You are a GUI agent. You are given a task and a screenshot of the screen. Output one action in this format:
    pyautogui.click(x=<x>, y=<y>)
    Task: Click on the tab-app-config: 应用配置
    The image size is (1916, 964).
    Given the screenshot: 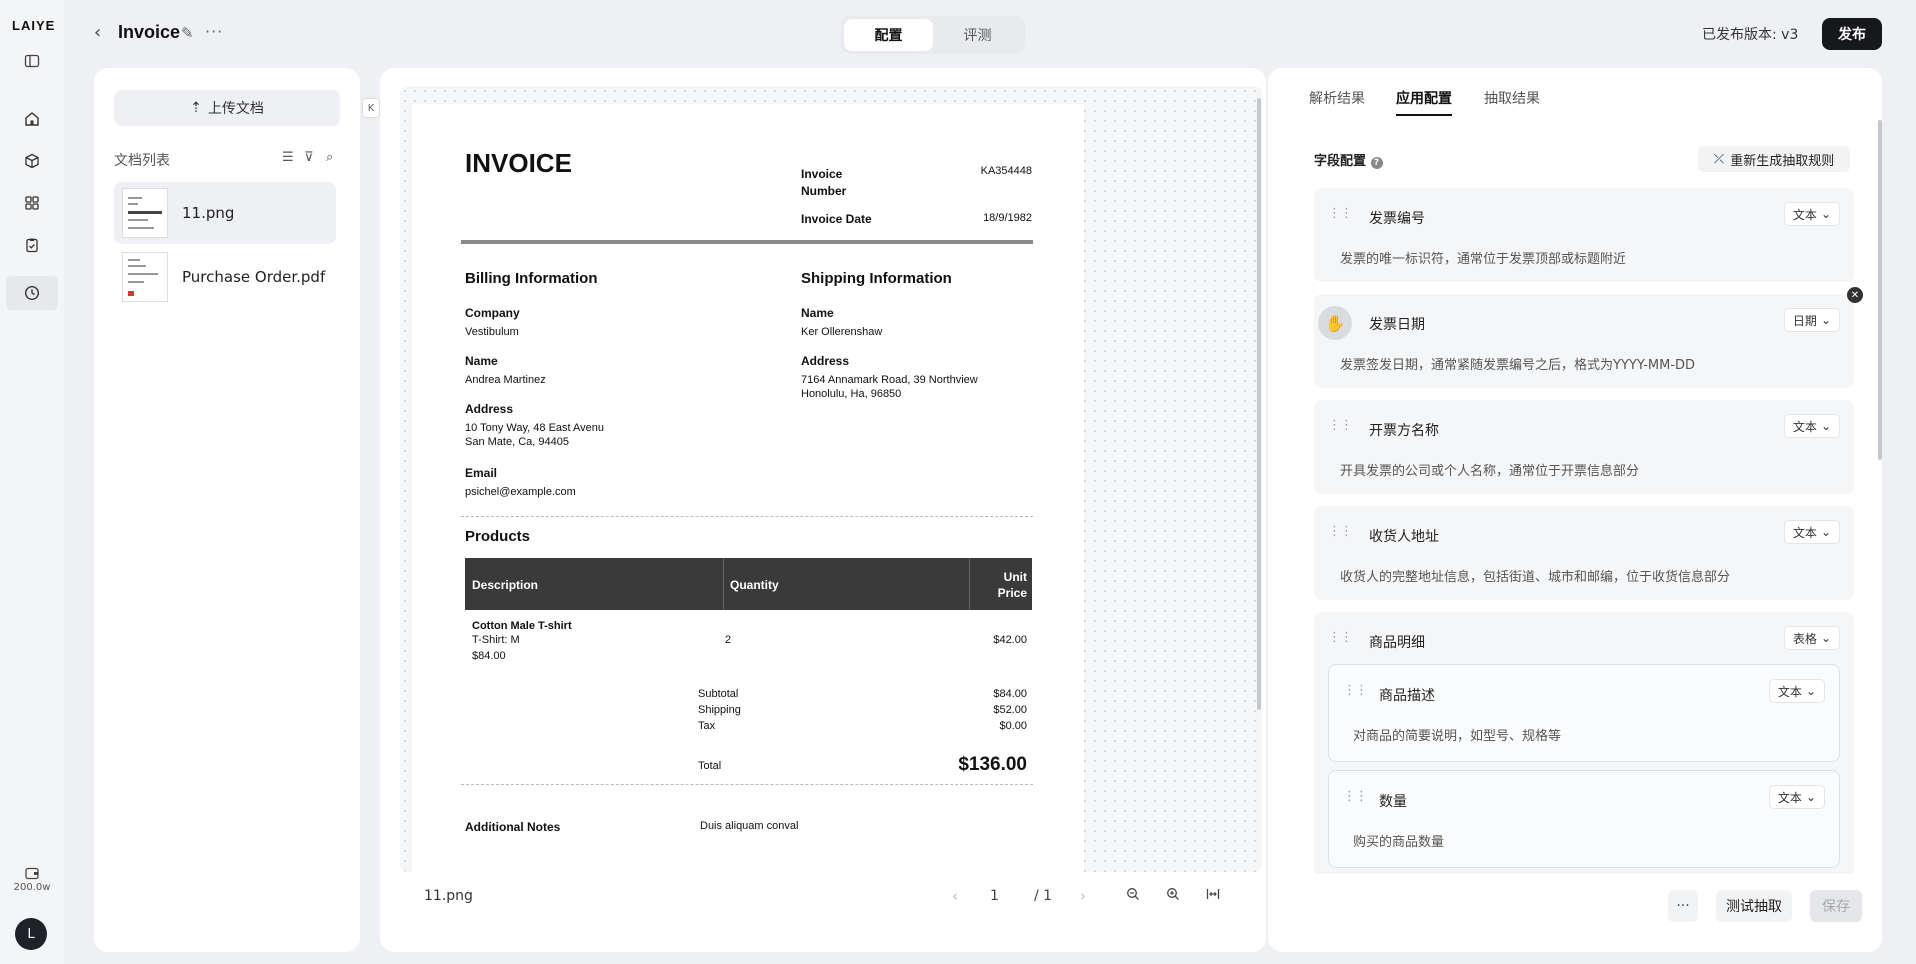 What is the action you would take?
    pyautogui.click(x=1424, y=98)
    